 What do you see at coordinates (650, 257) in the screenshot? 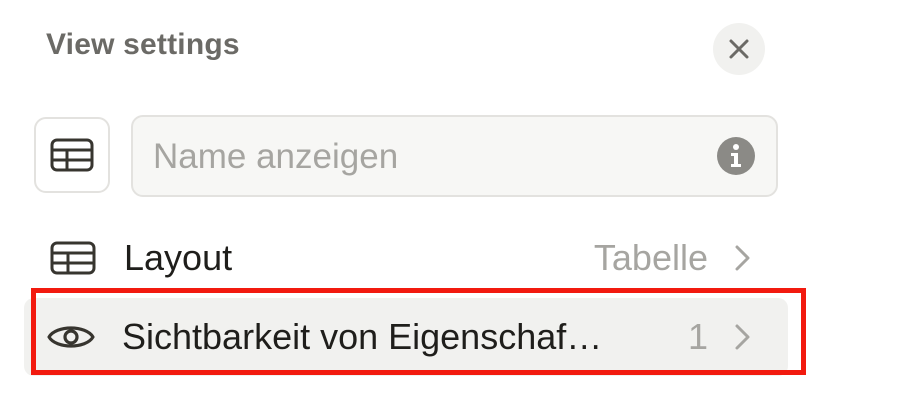
I see `layout-value: Tabelle` at bounding box center [650, 257].